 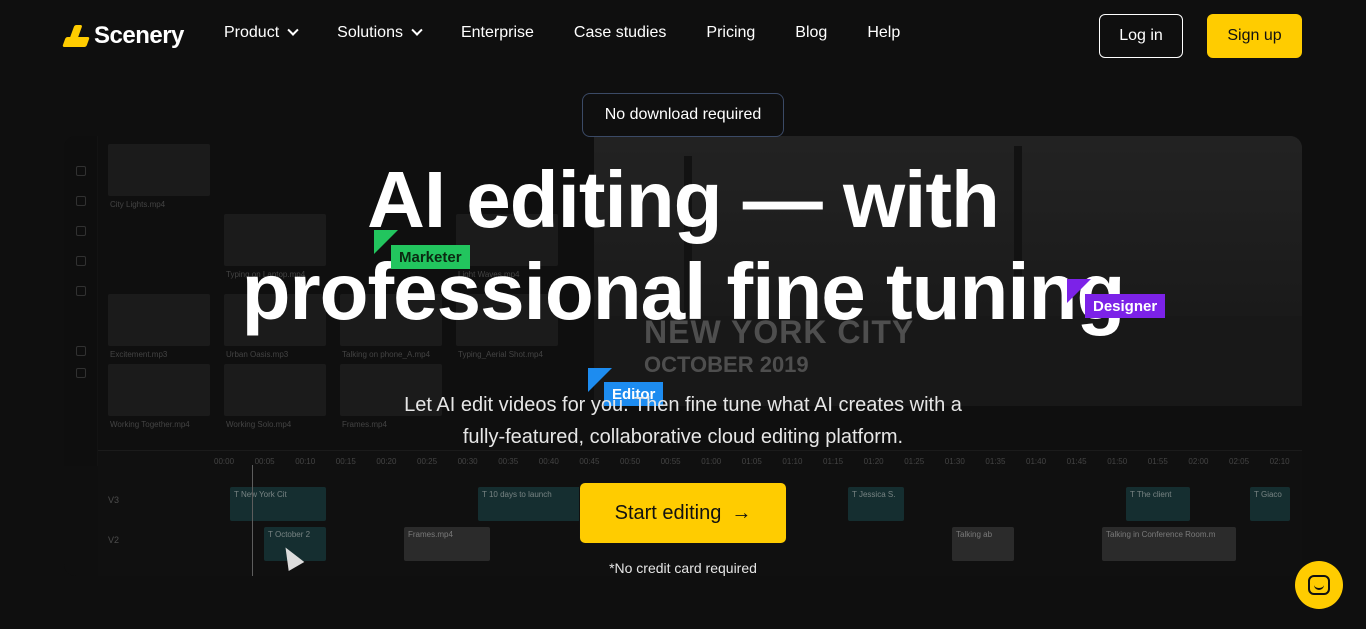 I want to click on nav-item-help: Help, so click(x=883, y=33).